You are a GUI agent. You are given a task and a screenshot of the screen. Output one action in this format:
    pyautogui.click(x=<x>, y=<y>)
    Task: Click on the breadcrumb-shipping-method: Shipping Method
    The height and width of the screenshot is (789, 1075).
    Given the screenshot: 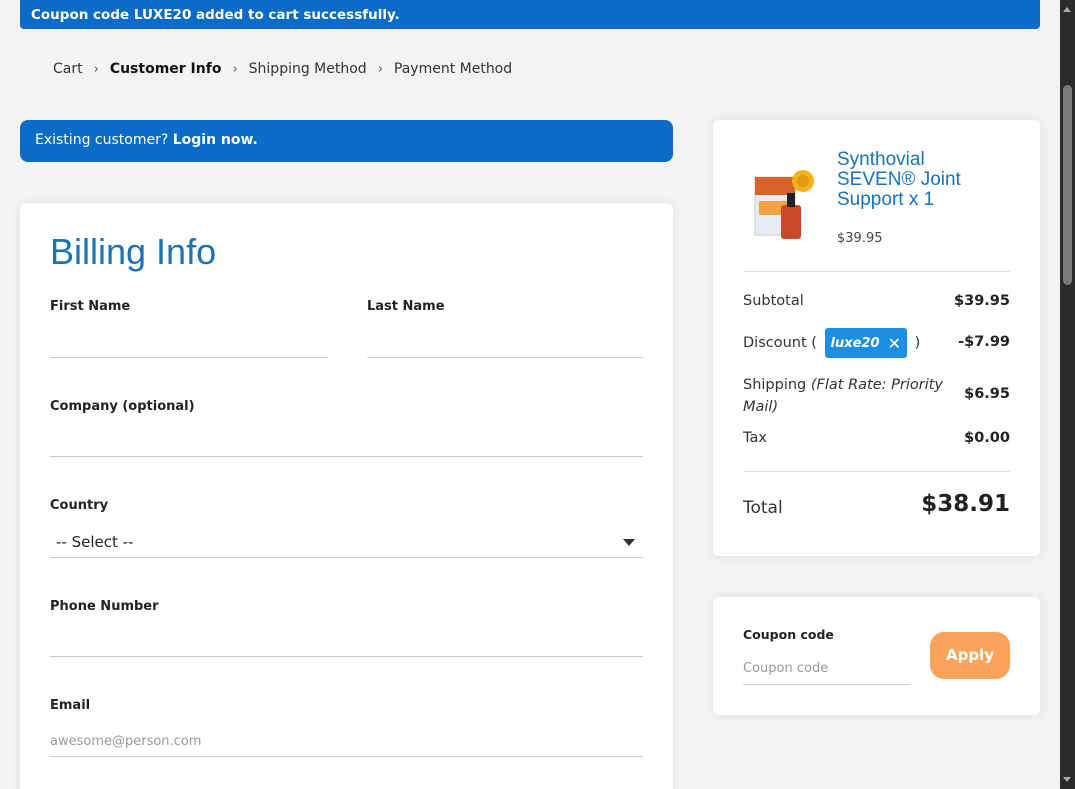 What is the action you would take?
    pyautogui.click(x=308, y=69)
    